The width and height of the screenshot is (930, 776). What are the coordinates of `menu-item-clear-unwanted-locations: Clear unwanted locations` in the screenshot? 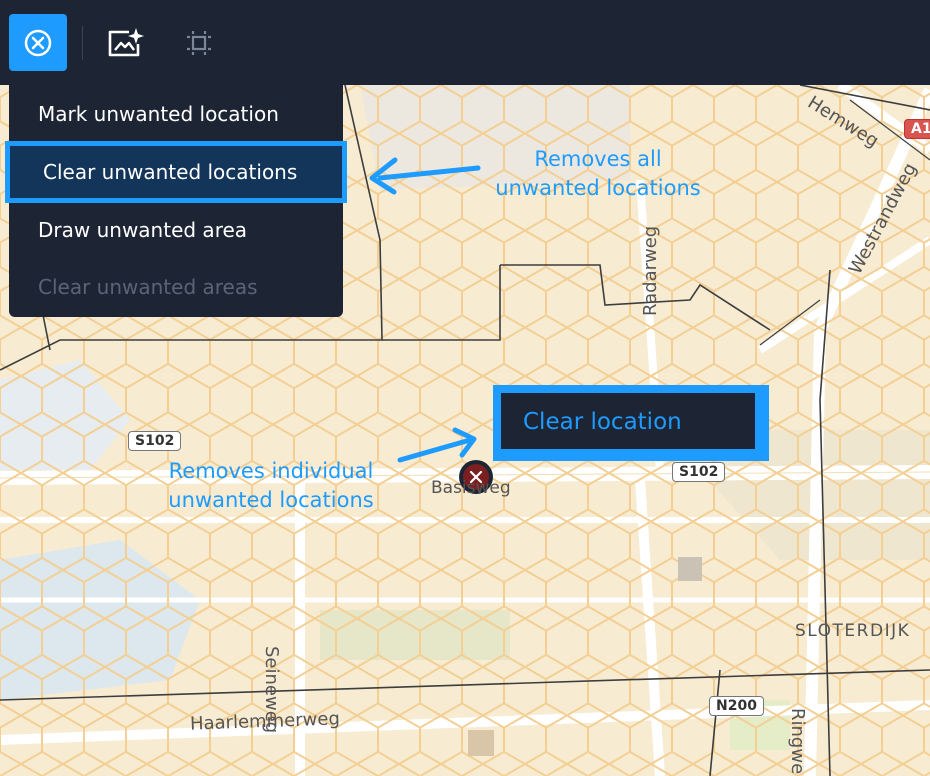 It's located at (176, 172).